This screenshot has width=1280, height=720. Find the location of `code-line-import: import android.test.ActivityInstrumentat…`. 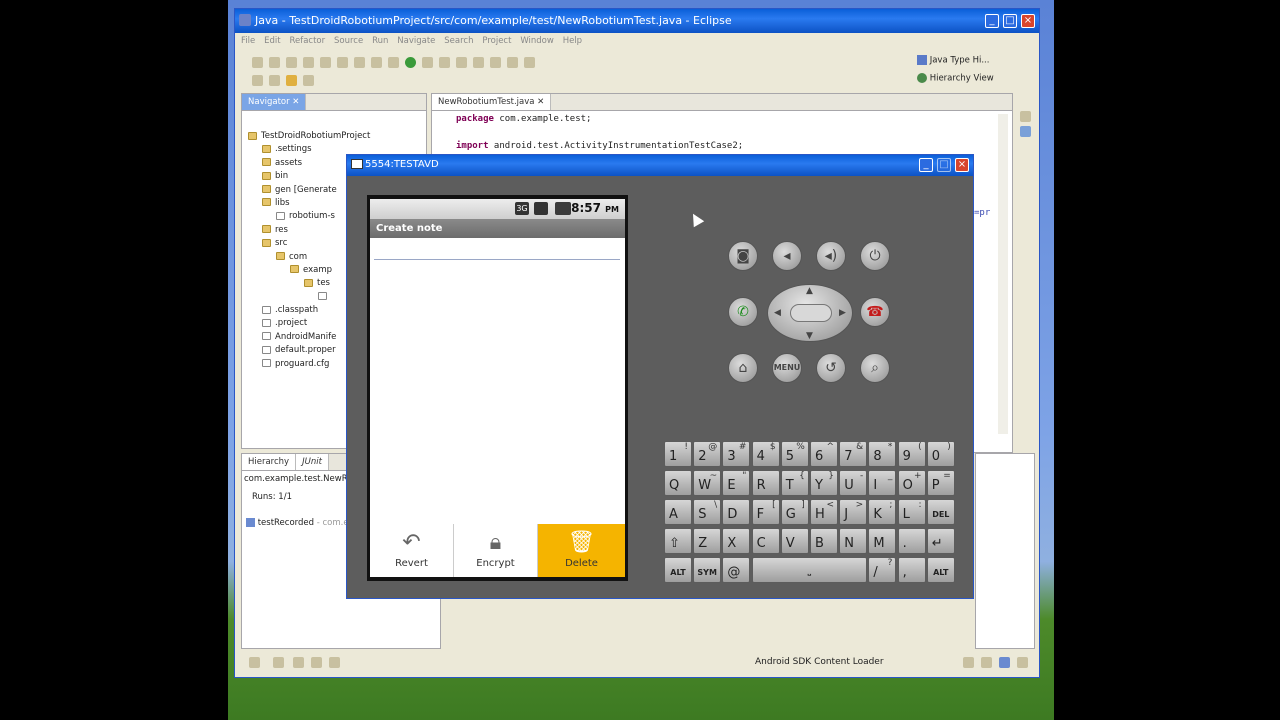

code-line-import: import android.test.ActivityInstrumentat… is located at coordinates (599, 146).